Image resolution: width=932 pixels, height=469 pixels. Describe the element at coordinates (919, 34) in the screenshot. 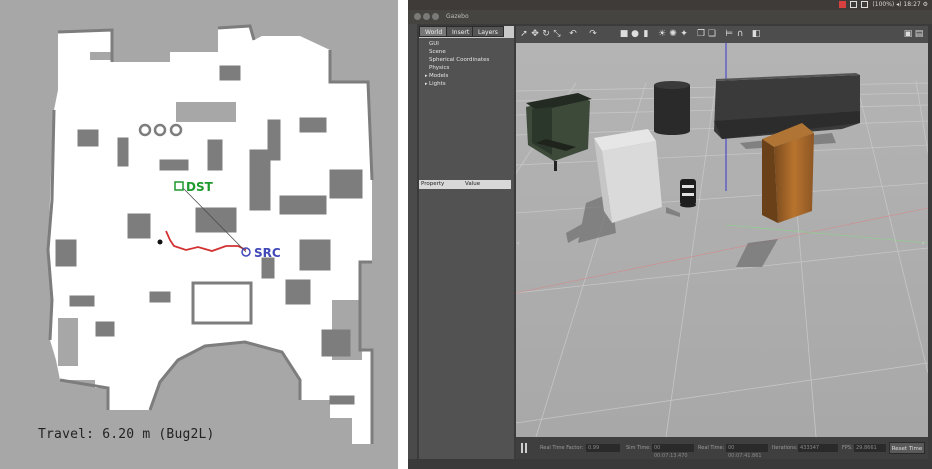

I see `record-icon: ▤` at that location.